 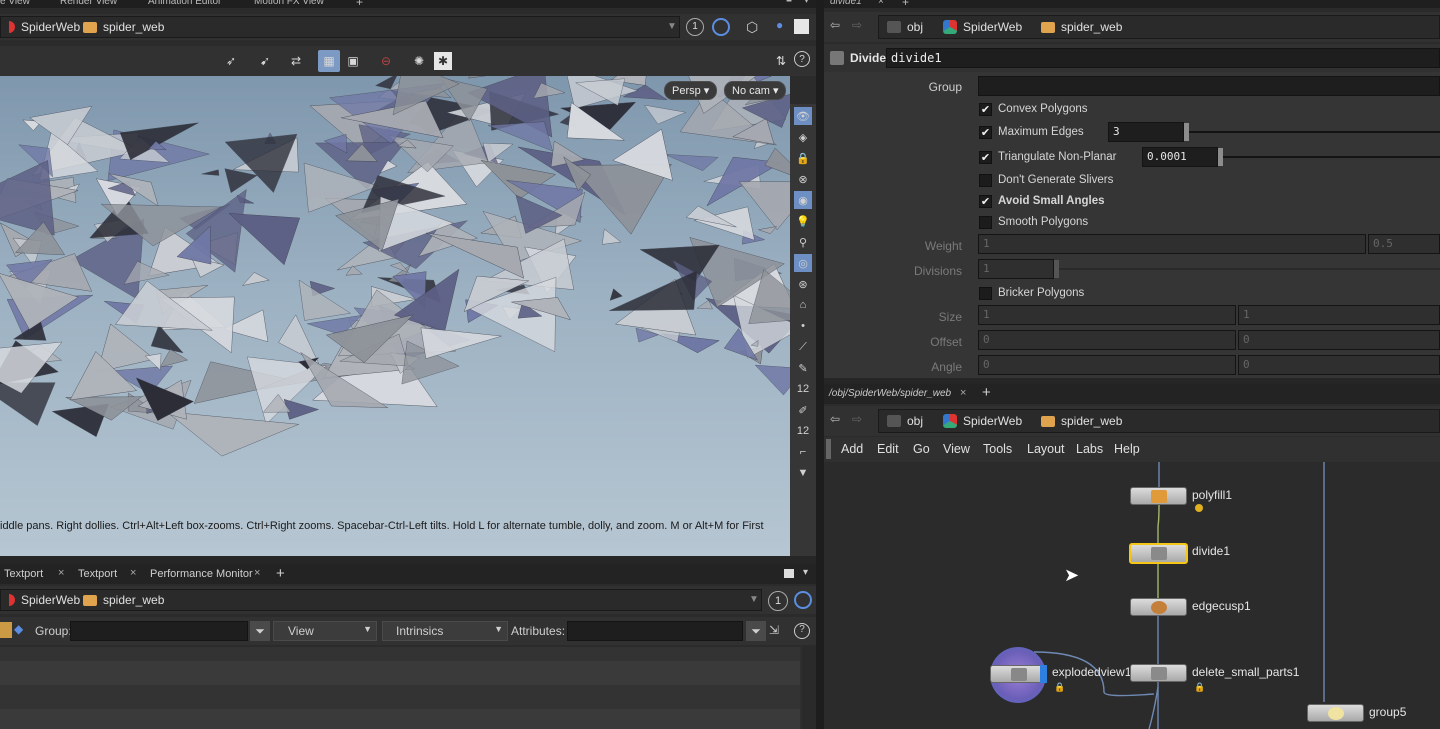 I want to click on divisions-field: 1, so click(x=1016, y=269).